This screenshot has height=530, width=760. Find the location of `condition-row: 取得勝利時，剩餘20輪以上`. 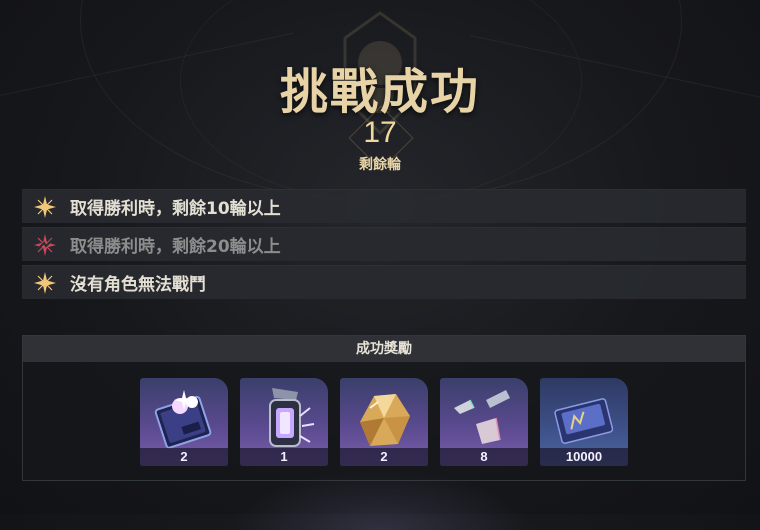

condition-row: 取得勝利時，剩餘20輪以上 is located at coordinates (384, 244).